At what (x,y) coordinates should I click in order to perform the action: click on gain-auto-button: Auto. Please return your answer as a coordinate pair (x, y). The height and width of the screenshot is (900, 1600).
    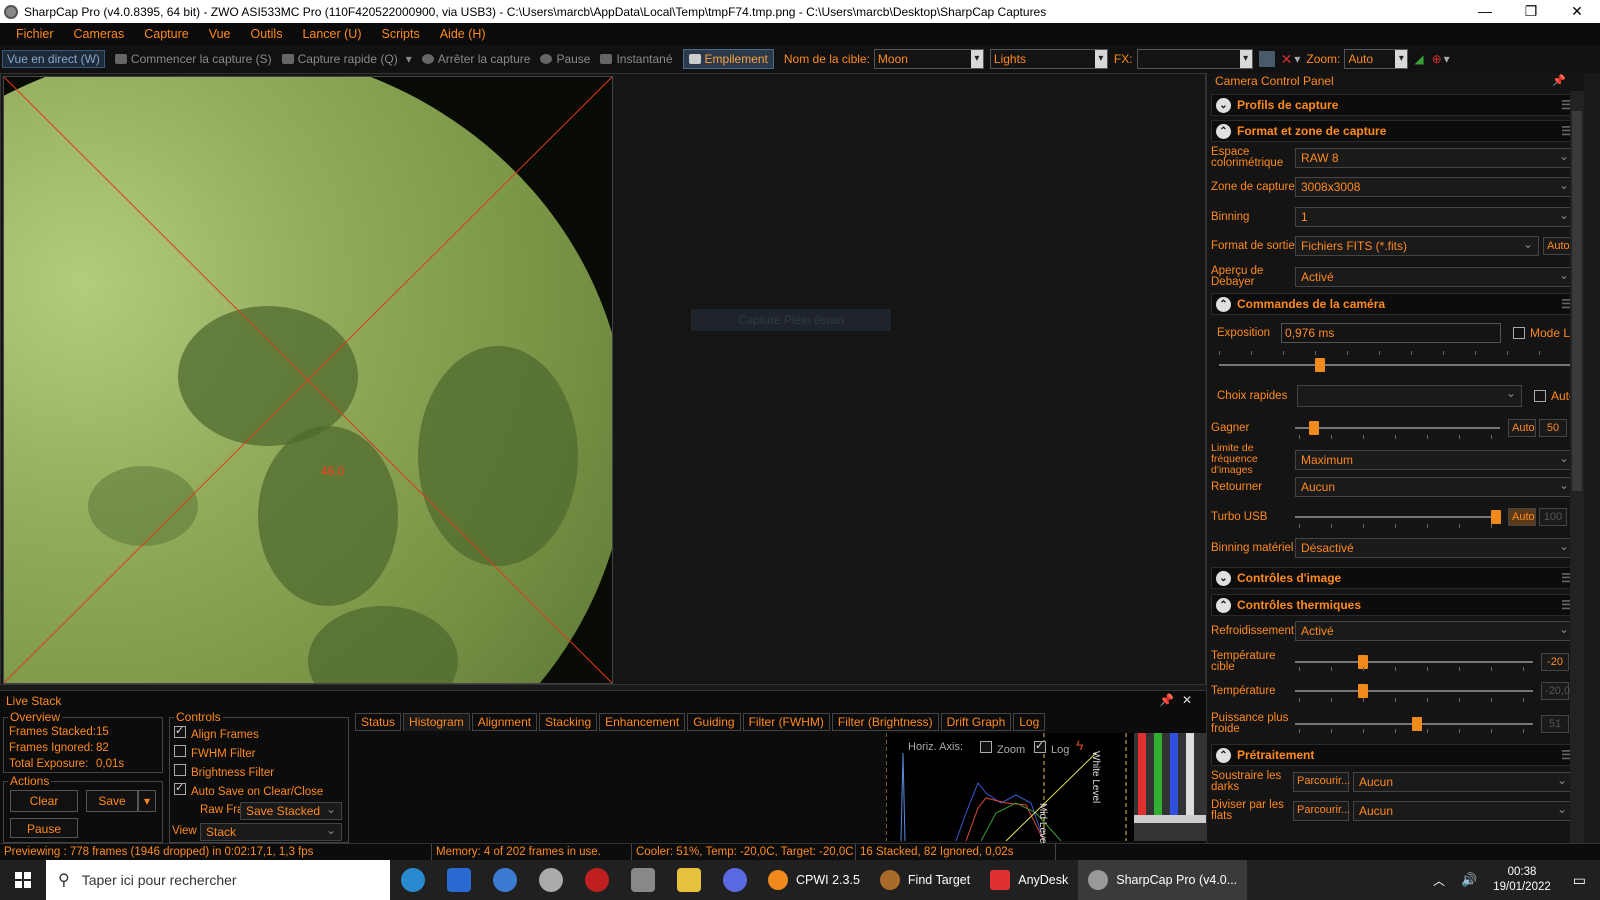
    Looking at the image, I should click on (1522, 428).